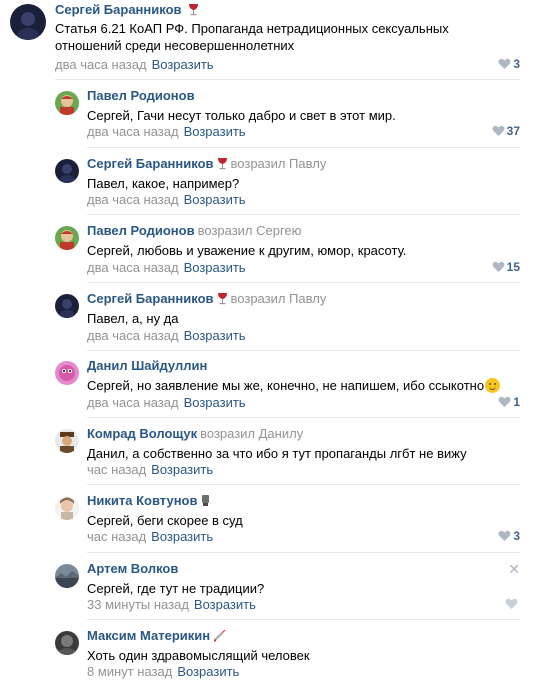 This screenshot has height=687, width=544. Describe the element at coordinates (493, 385) in the screenshot. I see `smile-emoji` at that location.